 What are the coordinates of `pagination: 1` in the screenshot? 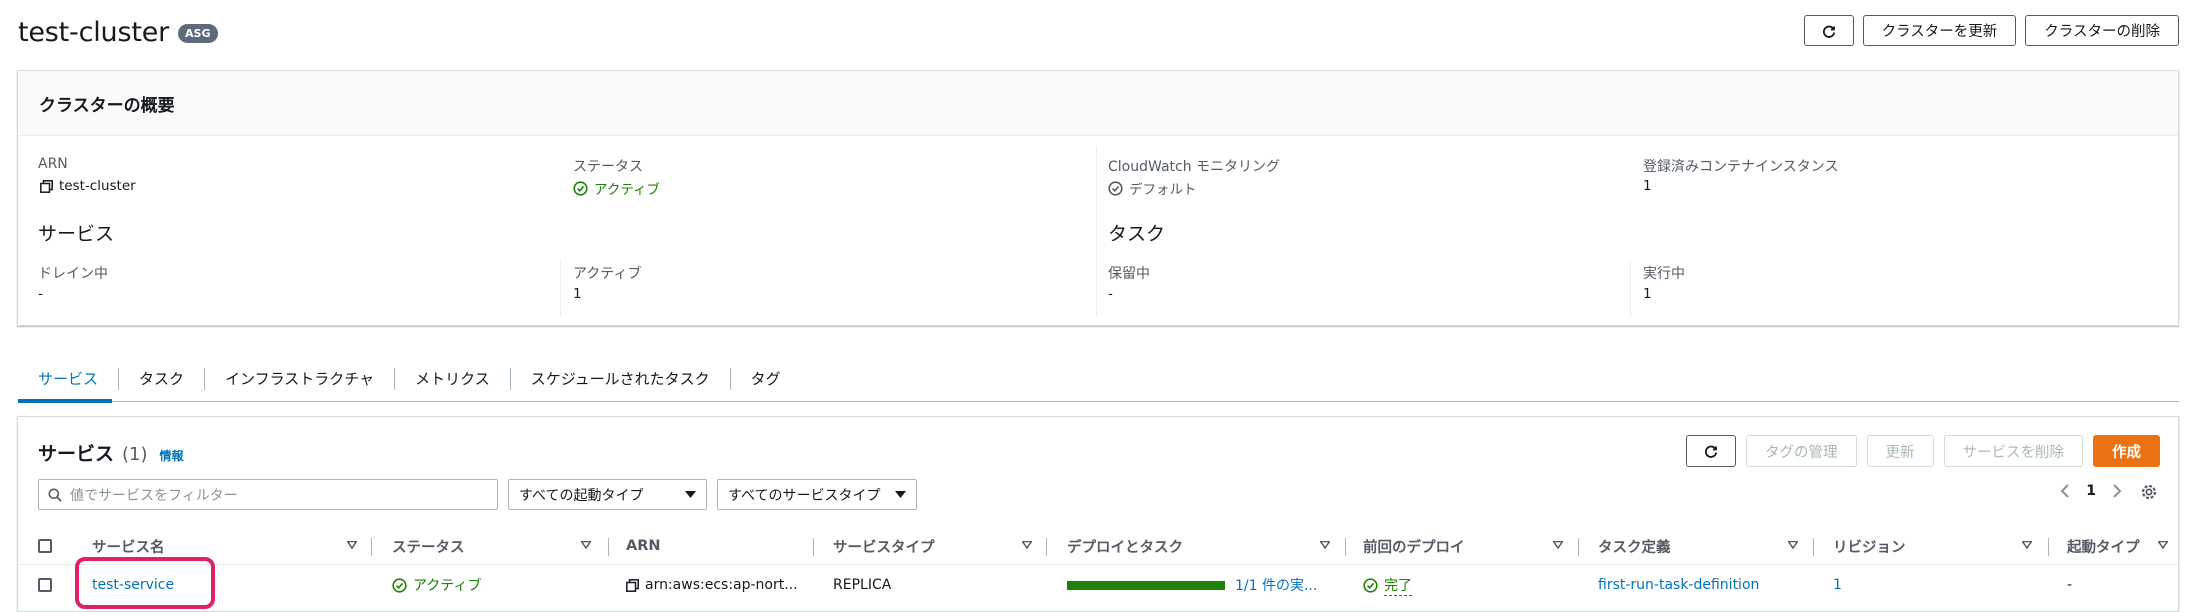 It's located at (2091, 491).